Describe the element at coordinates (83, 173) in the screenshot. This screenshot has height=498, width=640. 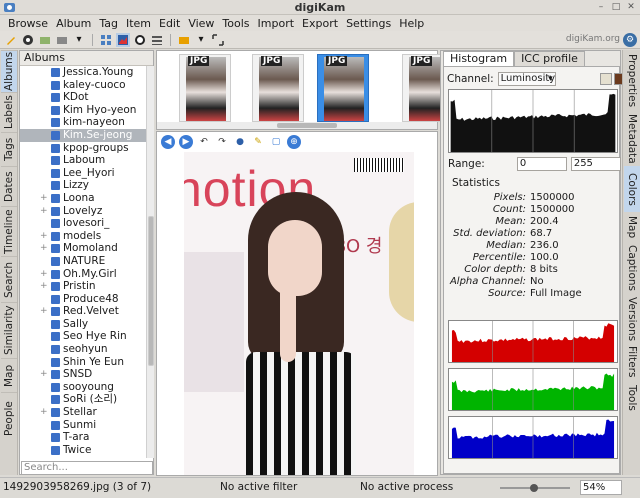
I see `album-item: Lee_Hyori` at that location.